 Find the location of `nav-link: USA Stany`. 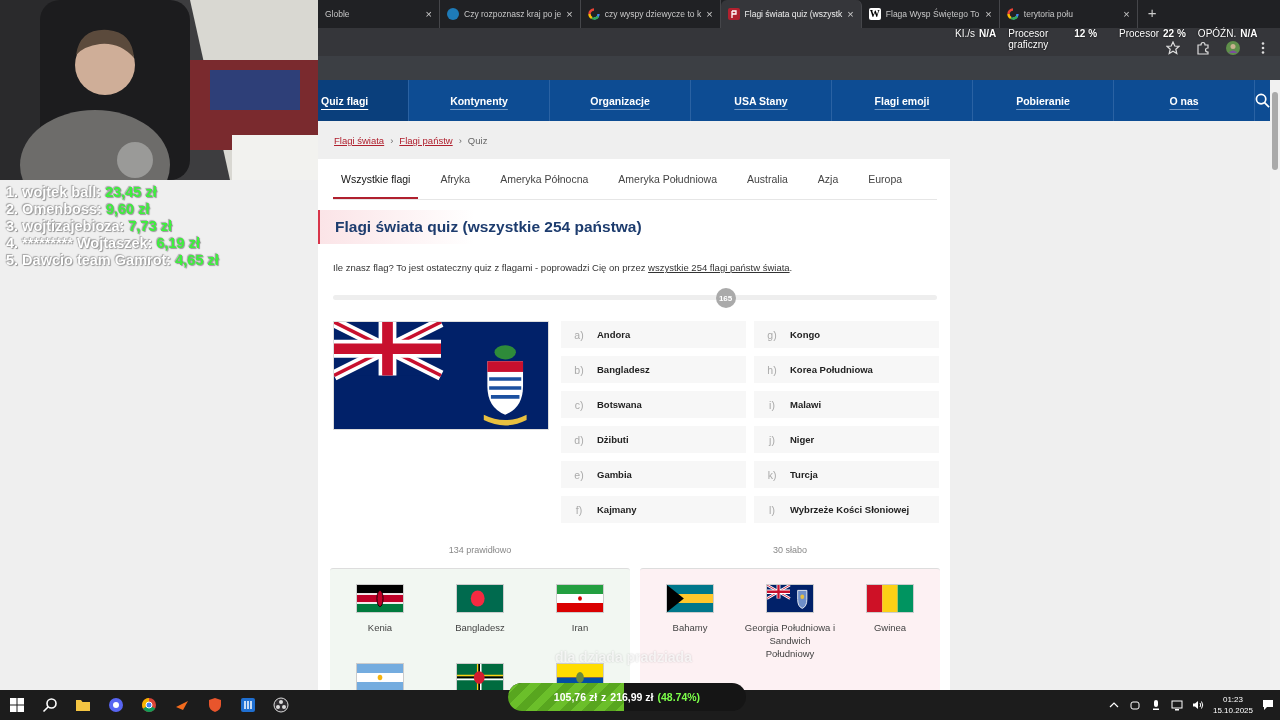

nav-link: USA Stany is located at coordinates (761, 100).